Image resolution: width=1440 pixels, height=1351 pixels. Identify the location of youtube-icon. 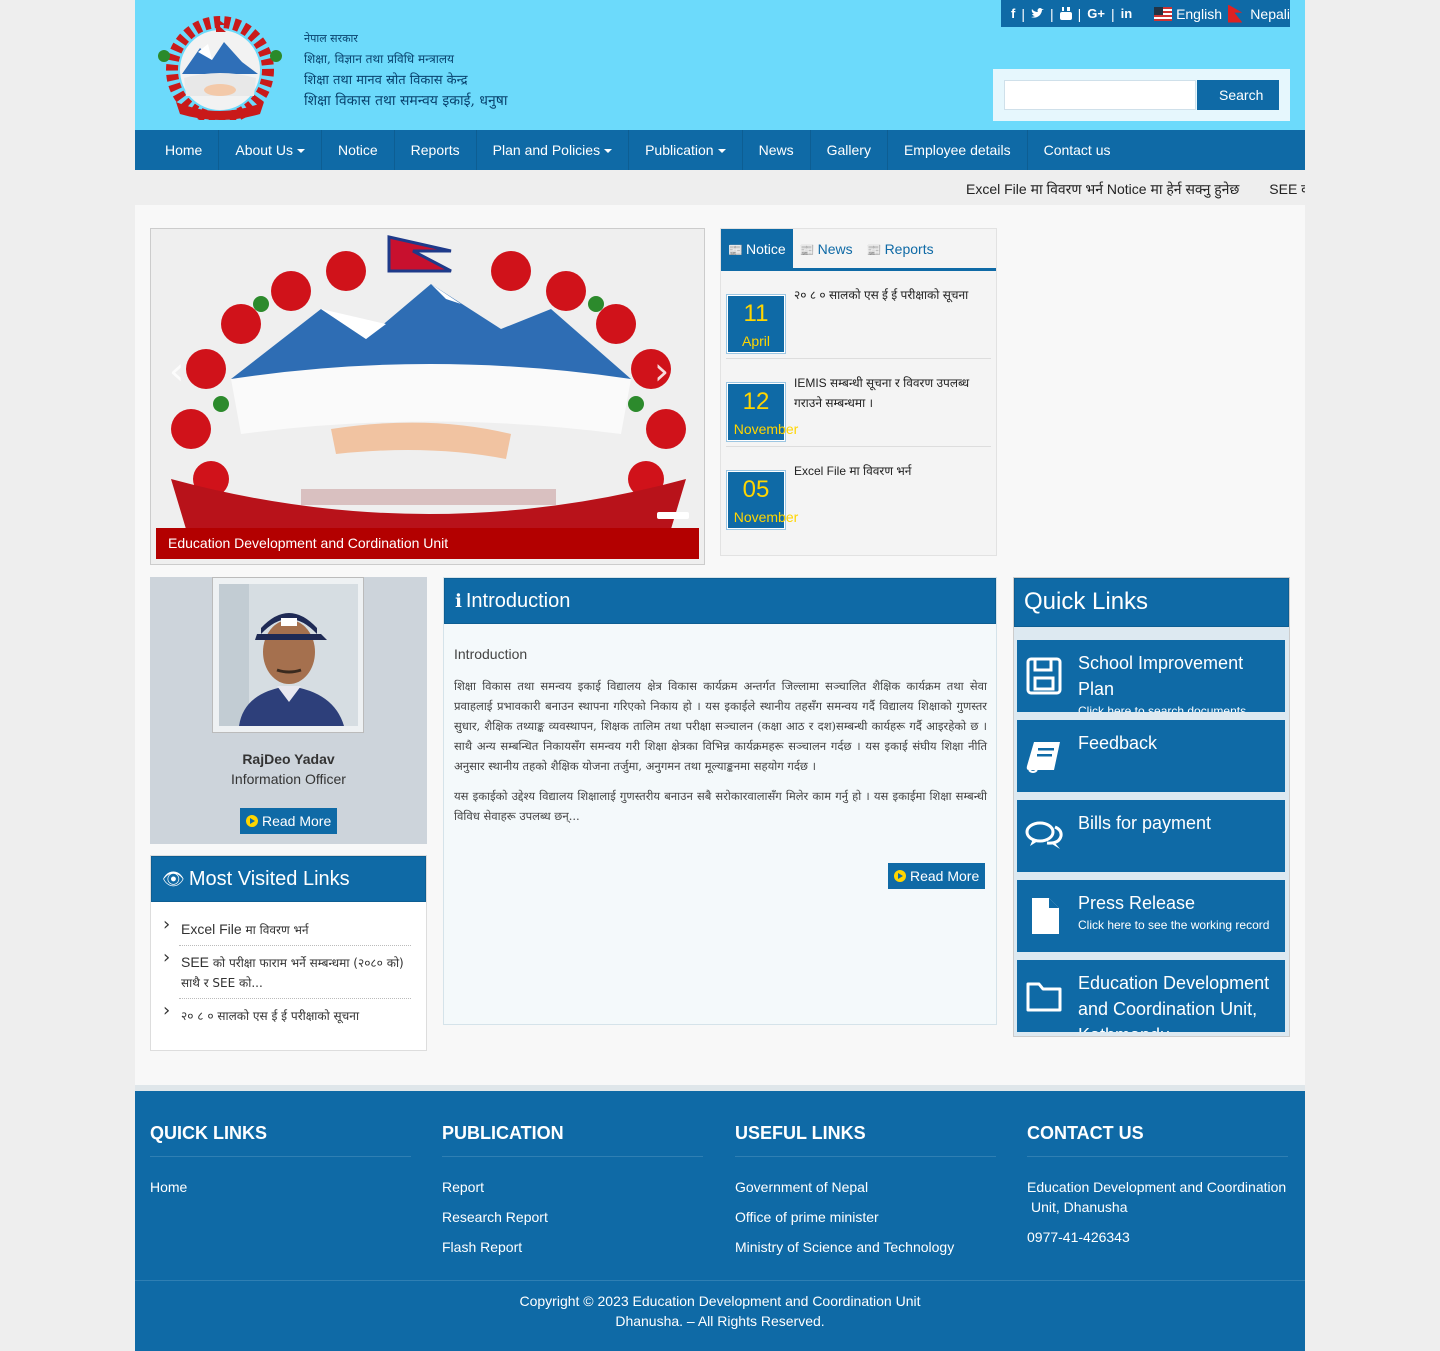
(1065, 13).